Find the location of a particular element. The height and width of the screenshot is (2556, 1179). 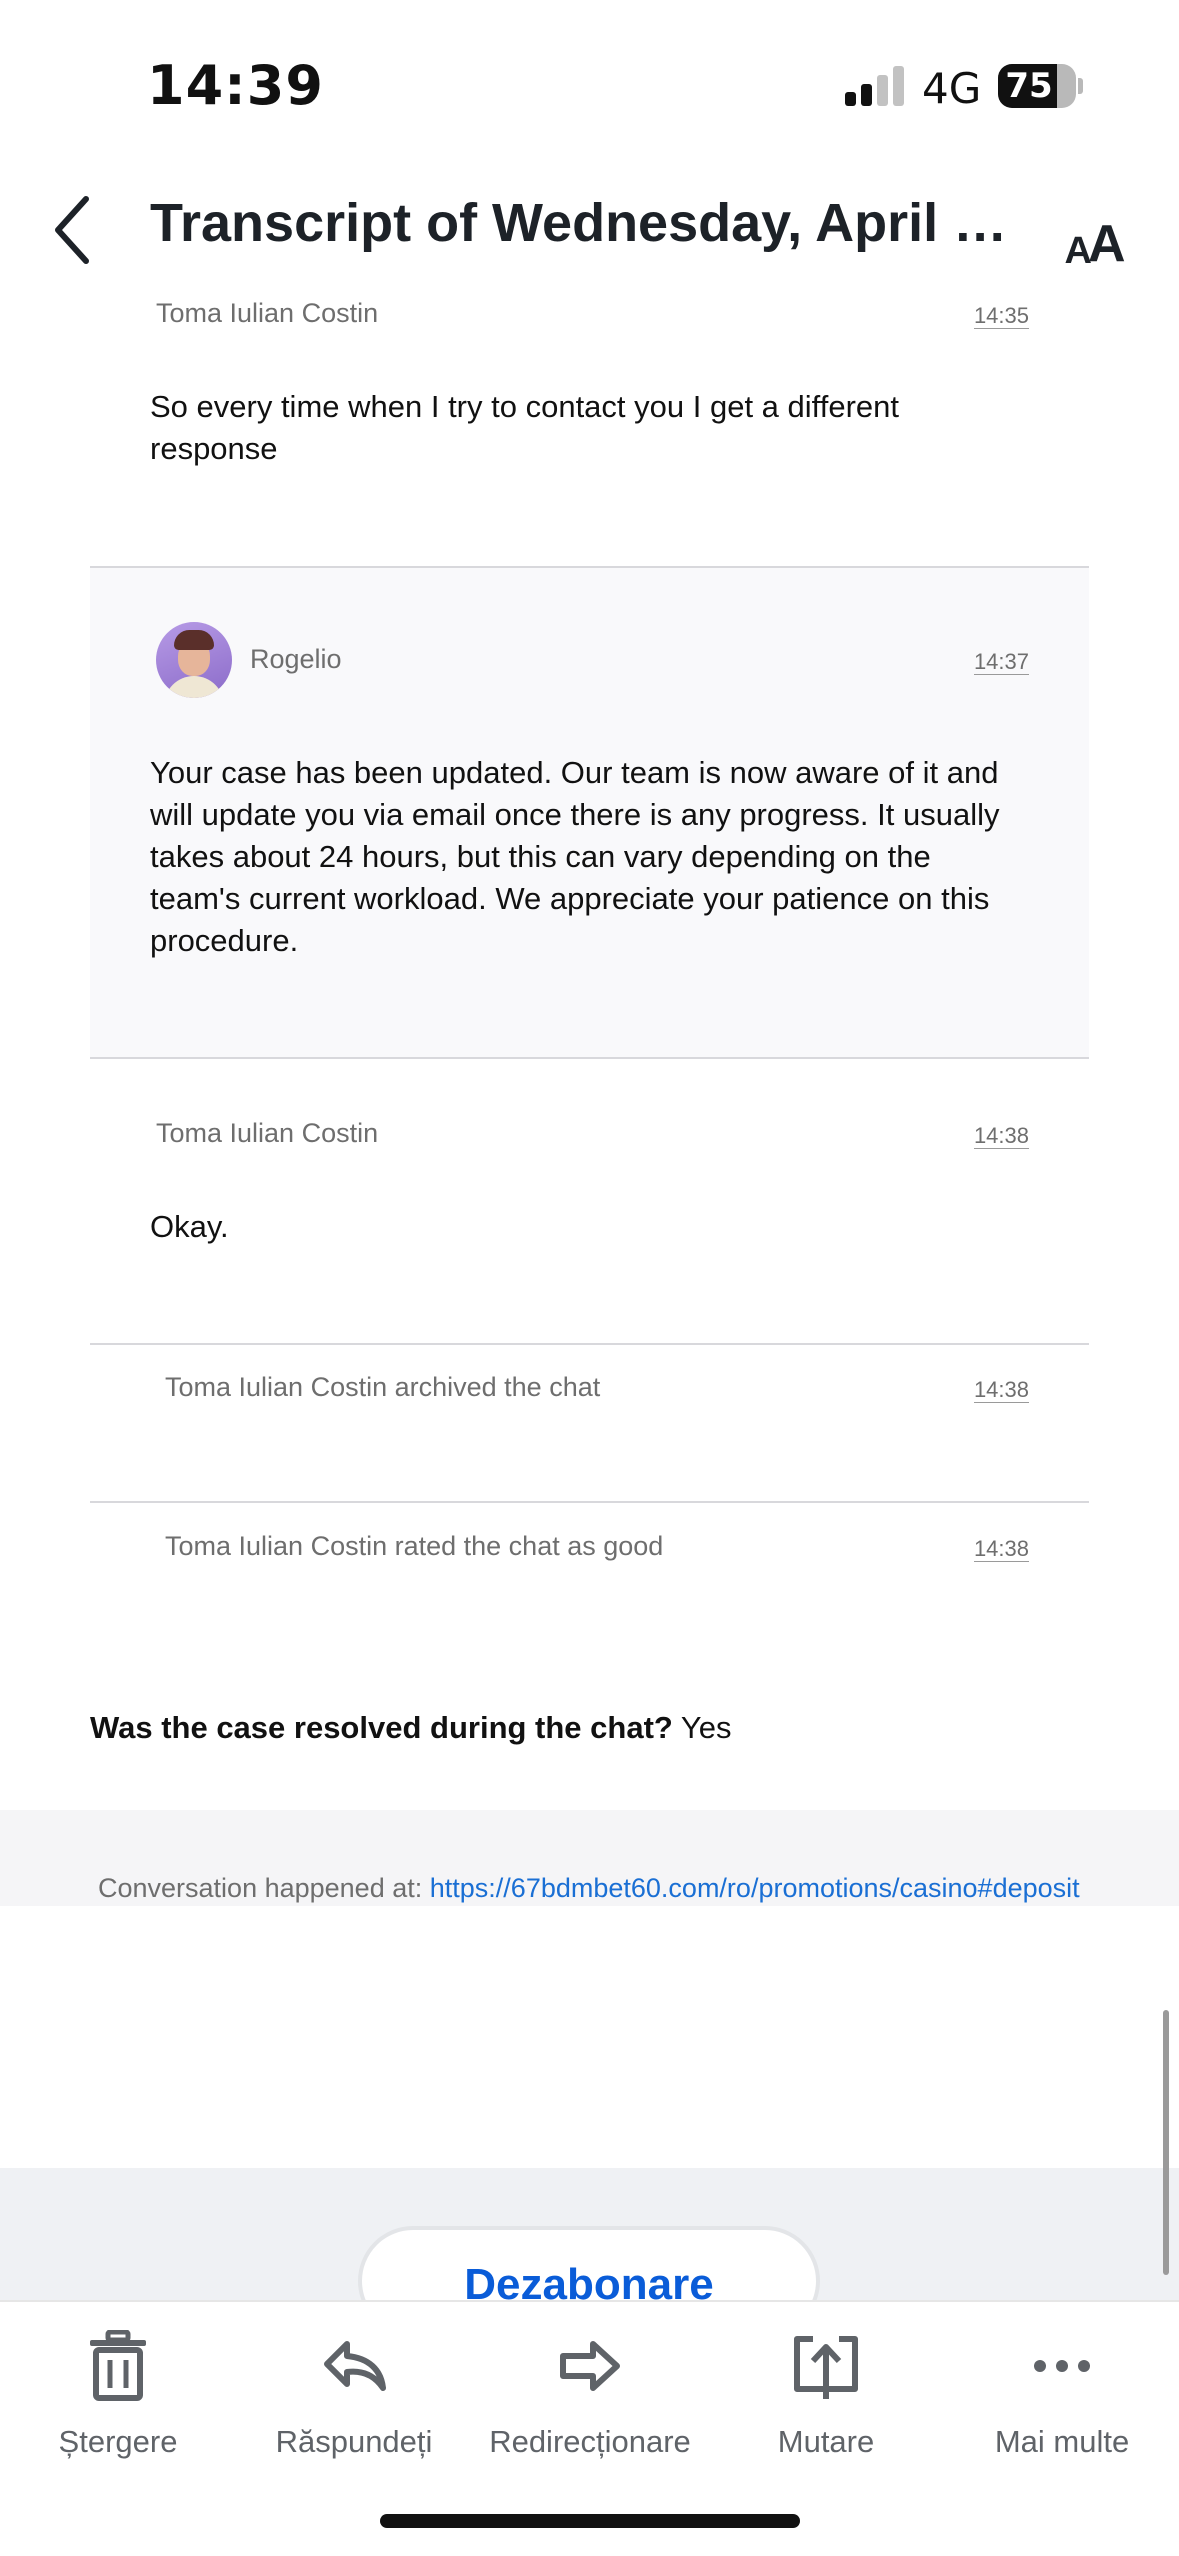

forward-icon is located at coordinates (590, 2366).